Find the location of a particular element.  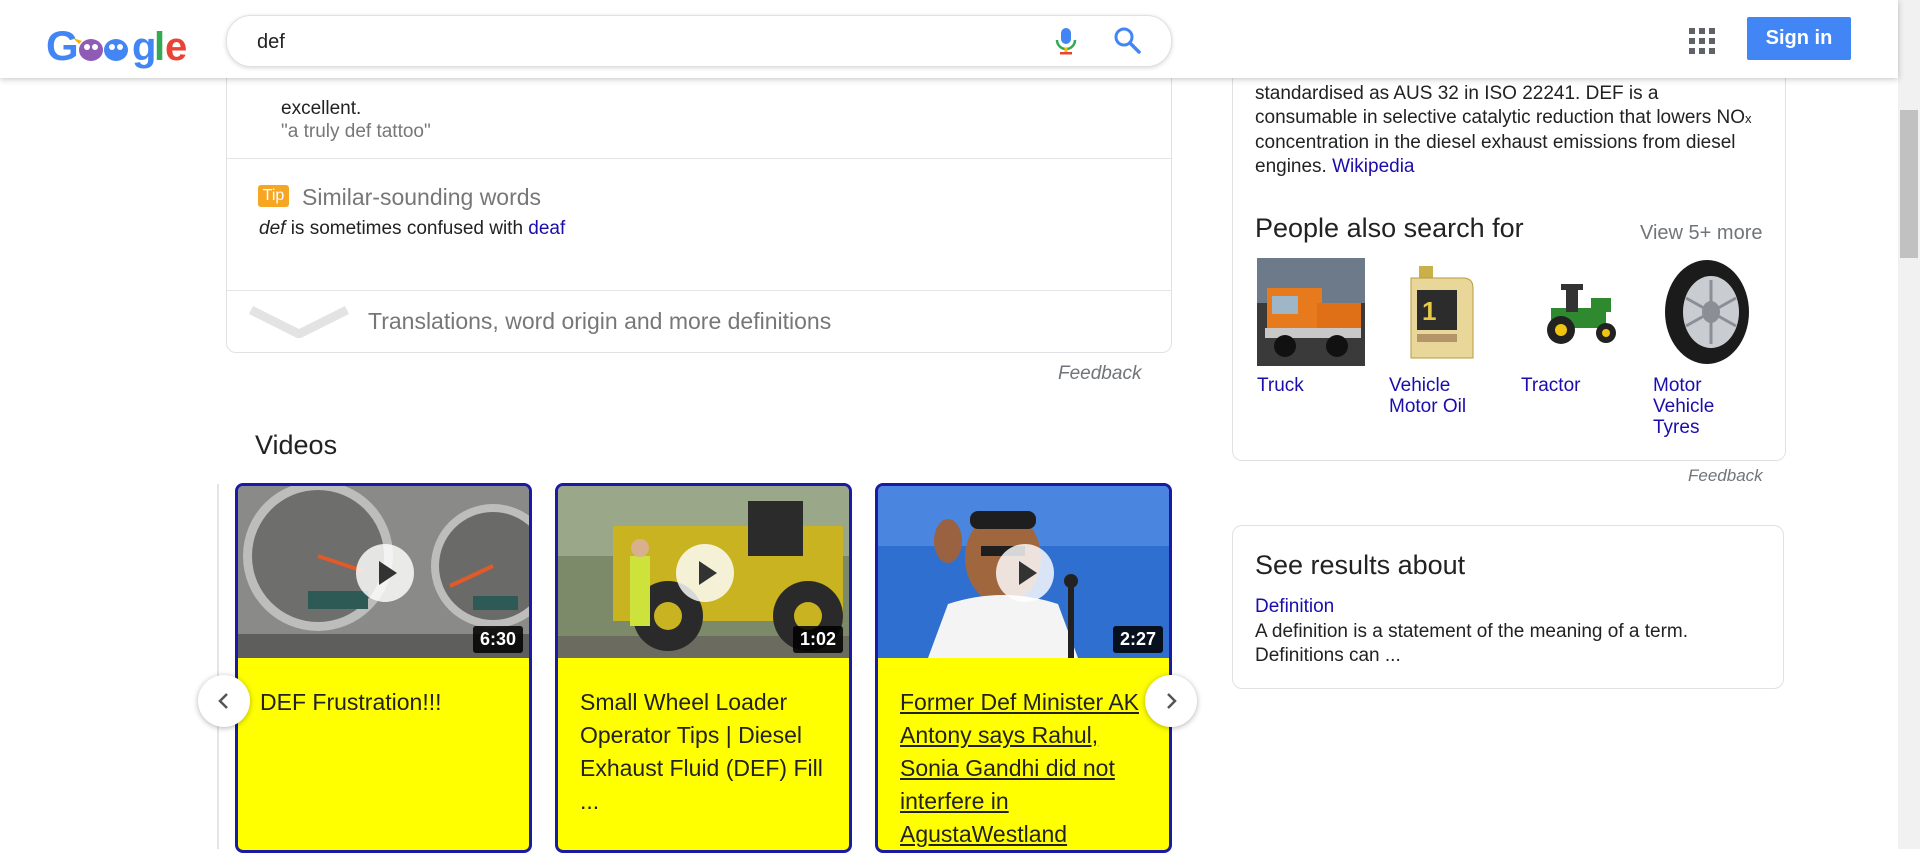

entity-name: Motor Vehicle Tyres is located at coordinates (1709, 406).